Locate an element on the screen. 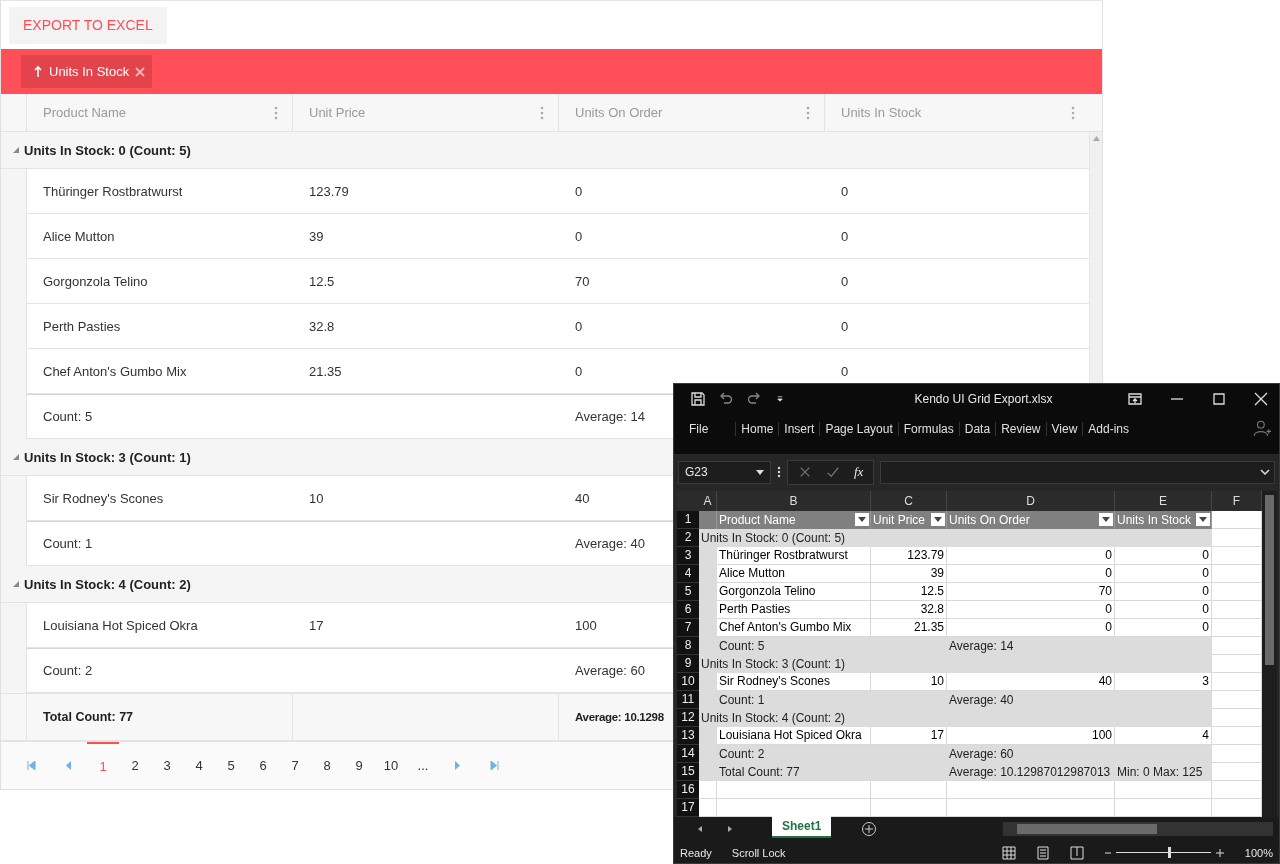  sheet-cell-text: Units In Stock: 3 (Count: 1) is located at coordinates (773, 663).